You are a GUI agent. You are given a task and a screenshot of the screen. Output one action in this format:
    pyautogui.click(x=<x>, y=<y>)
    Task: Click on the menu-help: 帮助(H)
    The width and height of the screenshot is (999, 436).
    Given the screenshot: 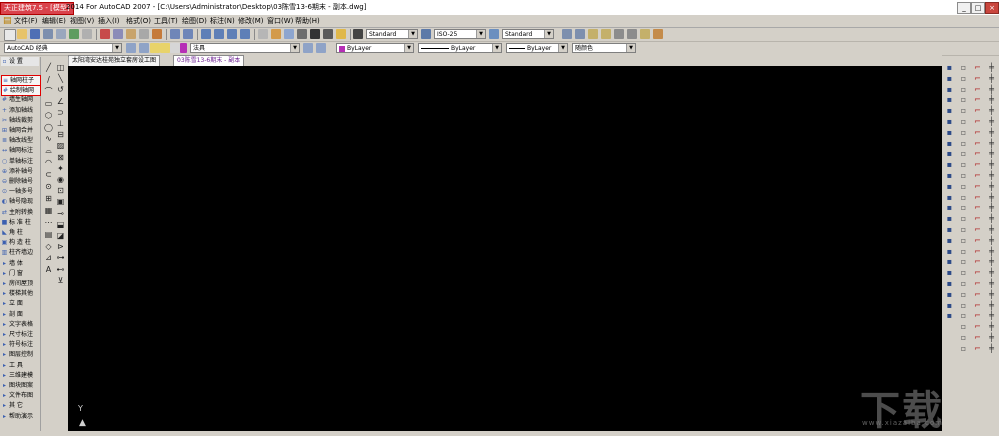 What is the action you would take?
    pyautogui.click(x=307, y=21)
    